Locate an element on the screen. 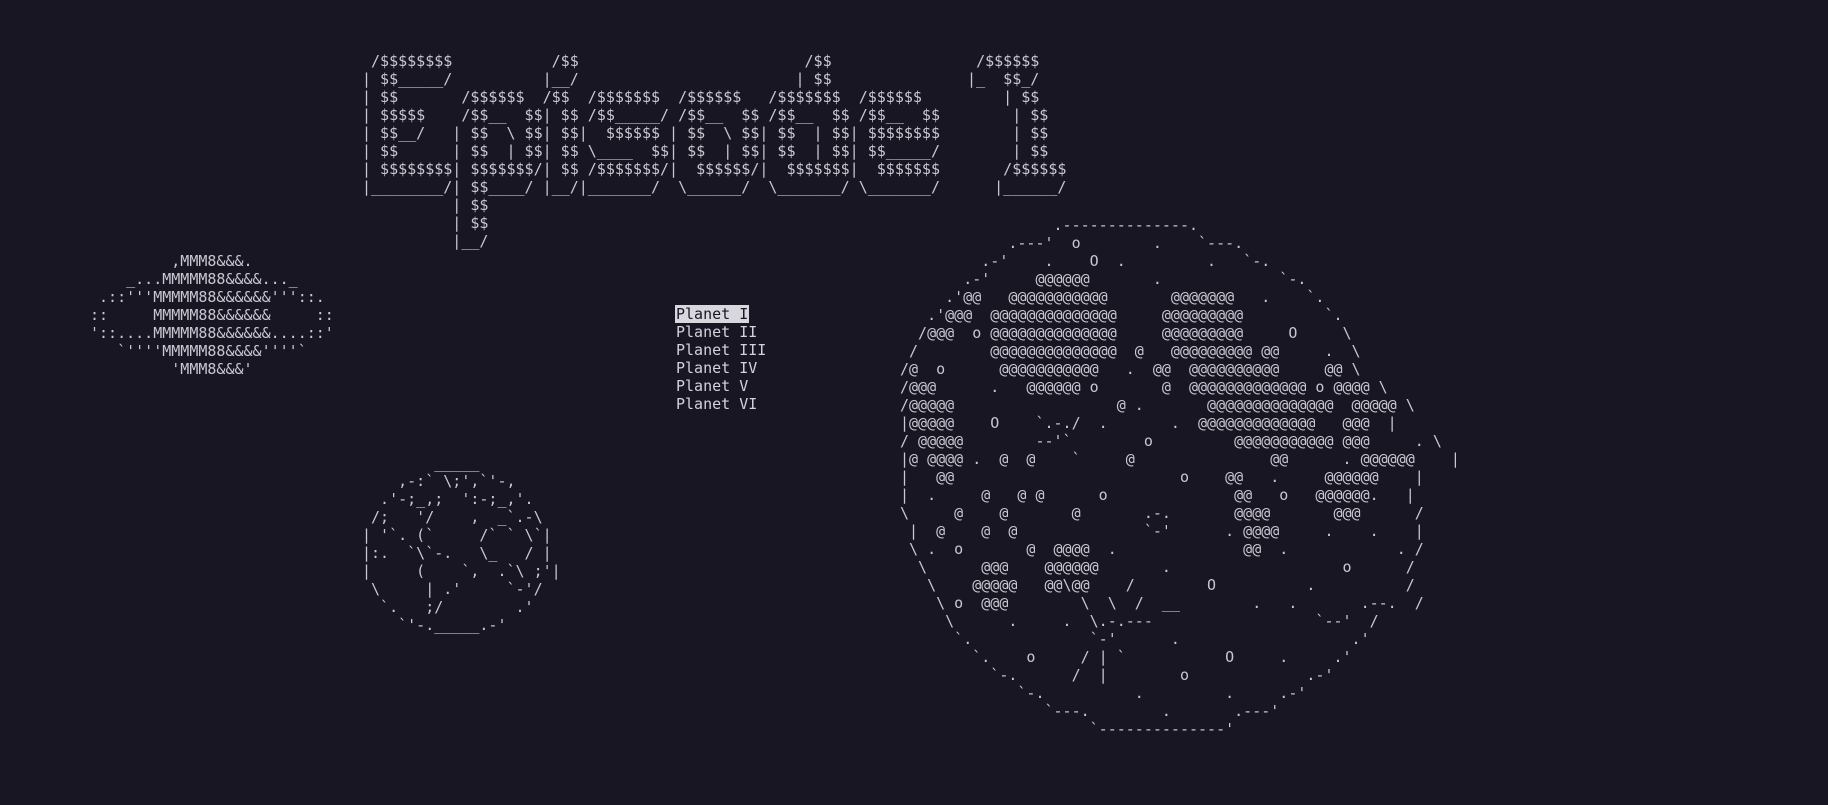 The height and width of the screenshot is (805, 1828). menu-item-planet-i: Planet I is located at coordinates (721, 314).